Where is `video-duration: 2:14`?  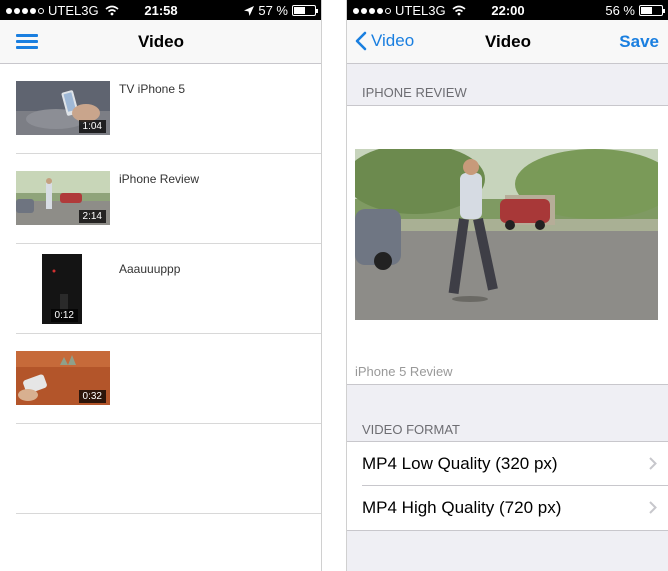 video-duration: 2:14 is located at coordinates (92, 216).